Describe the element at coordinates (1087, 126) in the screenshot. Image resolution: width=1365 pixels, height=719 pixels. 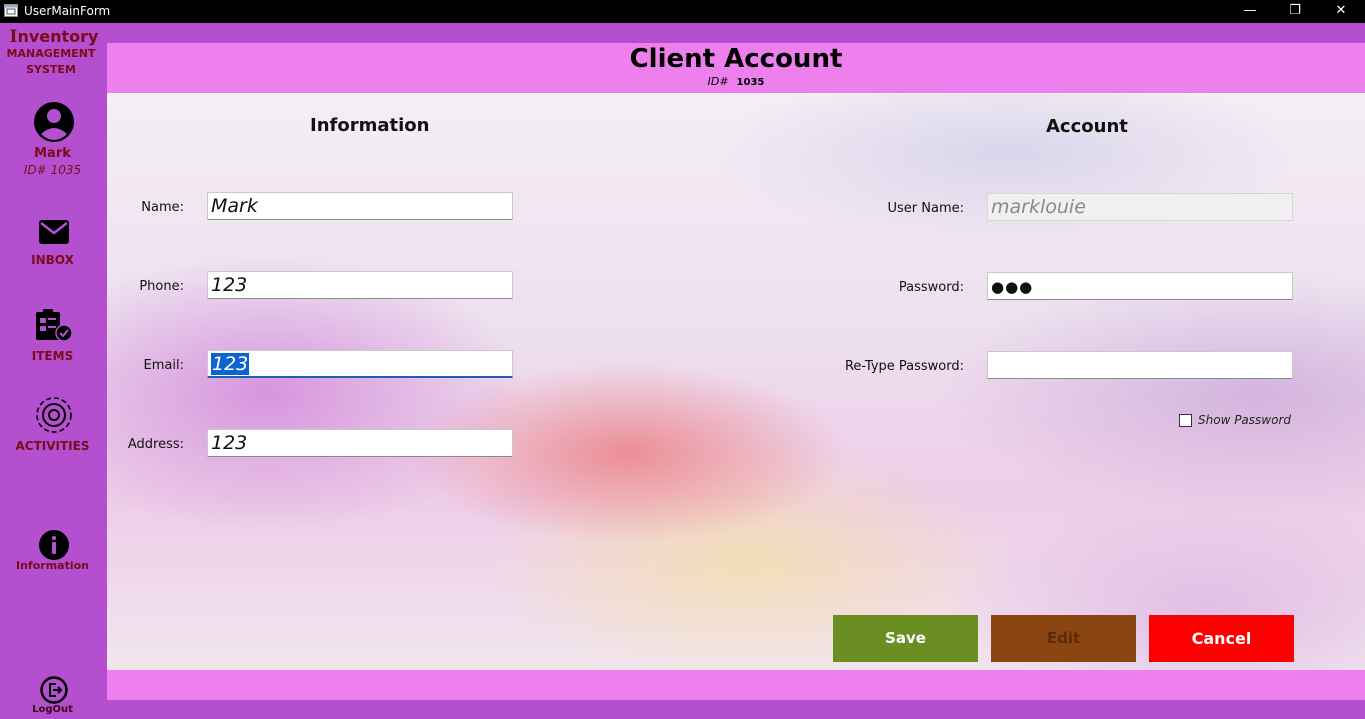
I see `account-section-title: Account` at that location.